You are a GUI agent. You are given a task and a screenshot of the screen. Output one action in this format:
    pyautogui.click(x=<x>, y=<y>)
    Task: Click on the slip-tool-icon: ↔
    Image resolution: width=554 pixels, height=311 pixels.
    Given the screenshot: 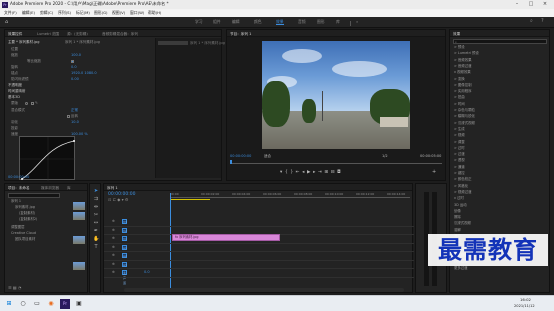 What is the action you would take?
    pyautogui.click(x=96, y=223)
    